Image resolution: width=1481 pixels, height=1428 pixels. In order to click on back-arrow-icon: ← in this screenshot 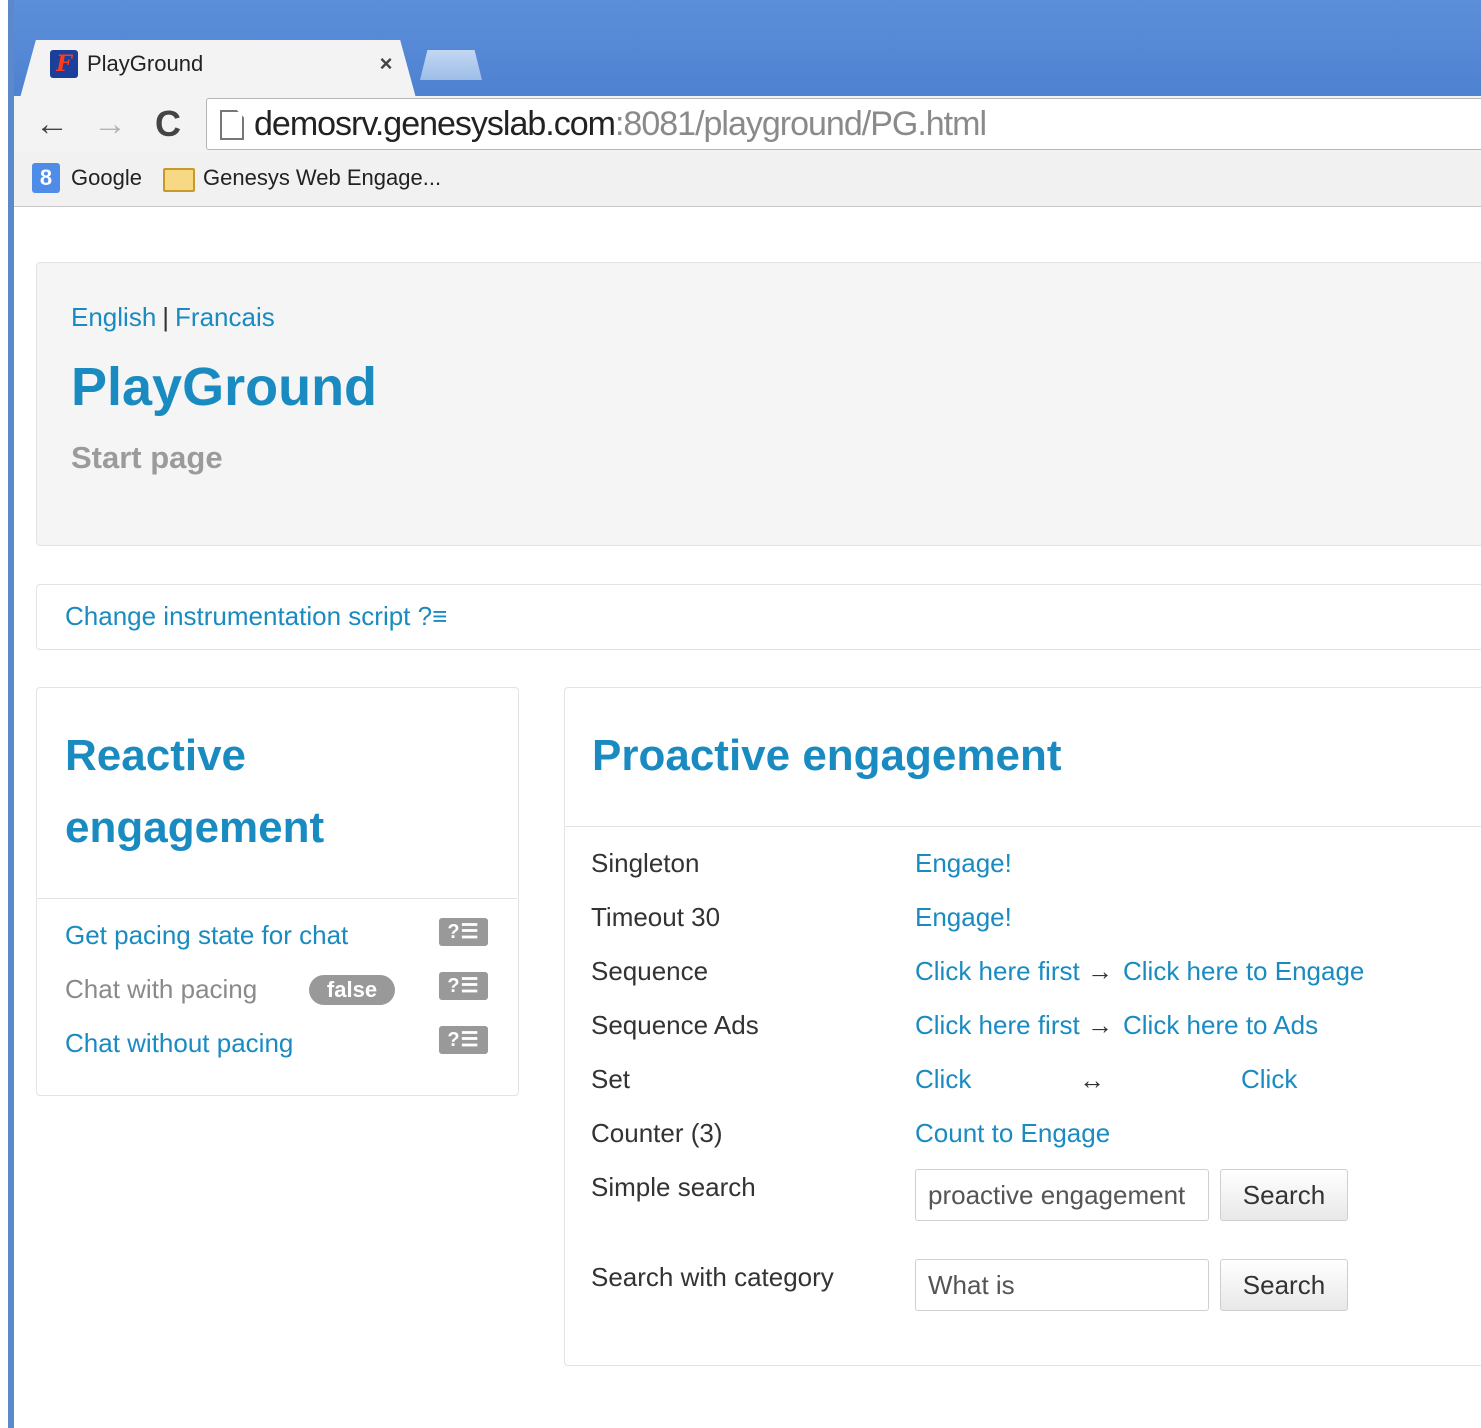, I will do `click(52, 124)`.